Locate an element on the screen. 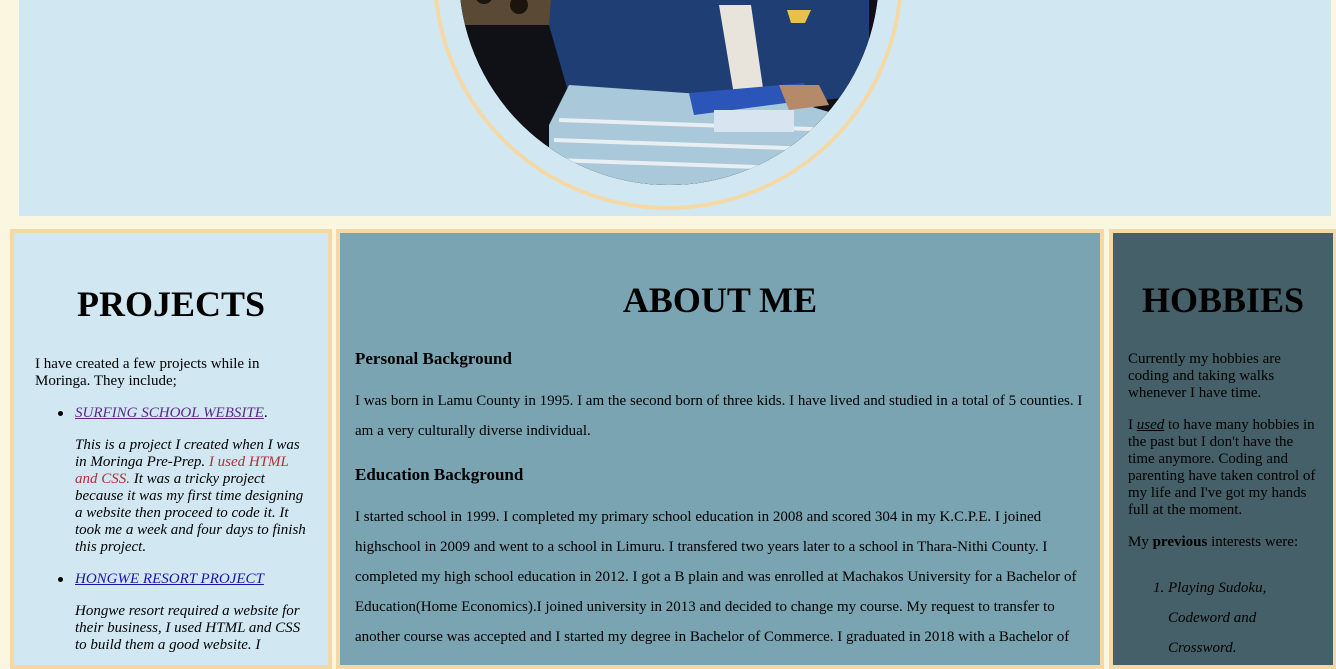 The width and height of the screenshot is (1336, 669). hobbies-previous-start: My is located at coordinates (1138, 542).